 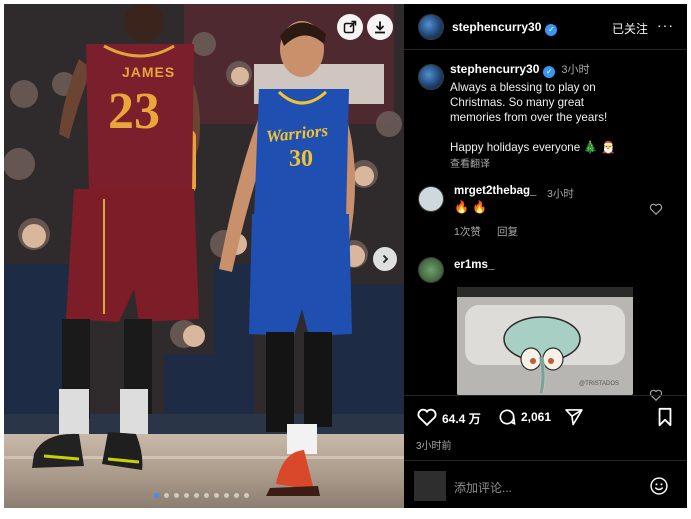 What do you see at coordinates (599, 384) in the screenshot?
I see `meme-watermark: @TRISTADOS` at bounding box center [599, 384].